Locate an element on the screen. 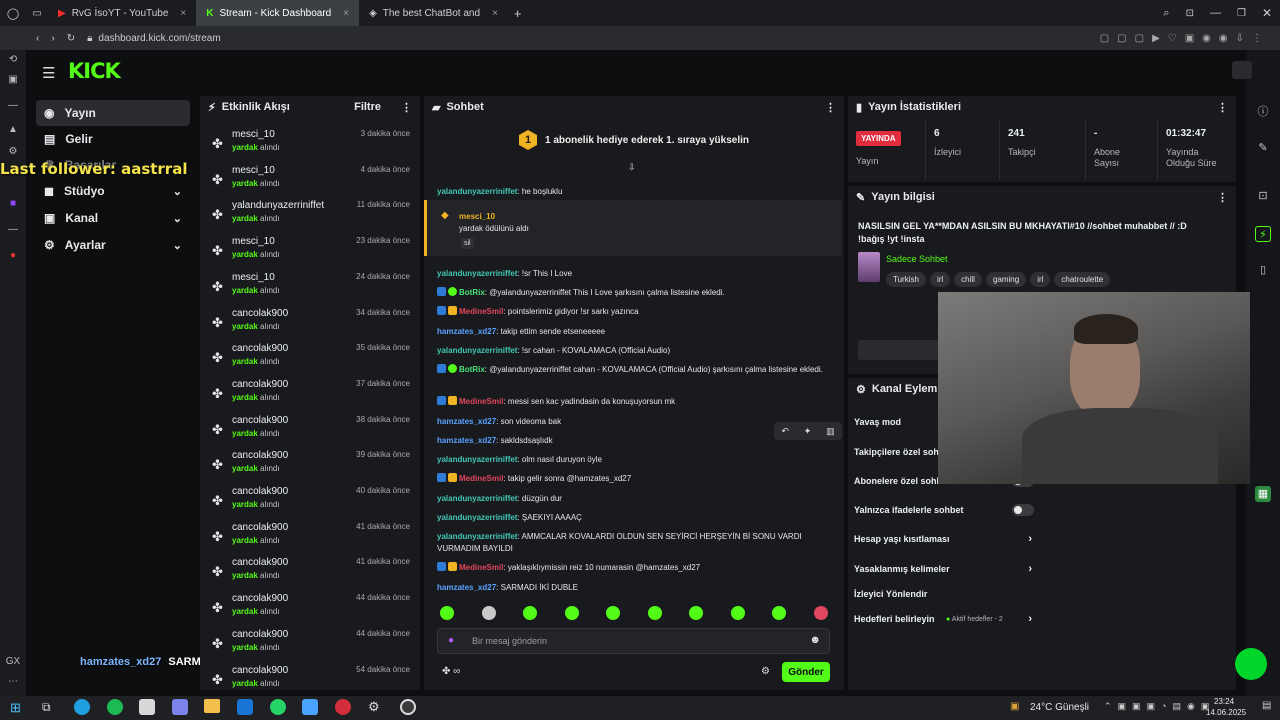 The image size is (1280, 720). reply-icon: ↶ is located at coordinates (785, 431).